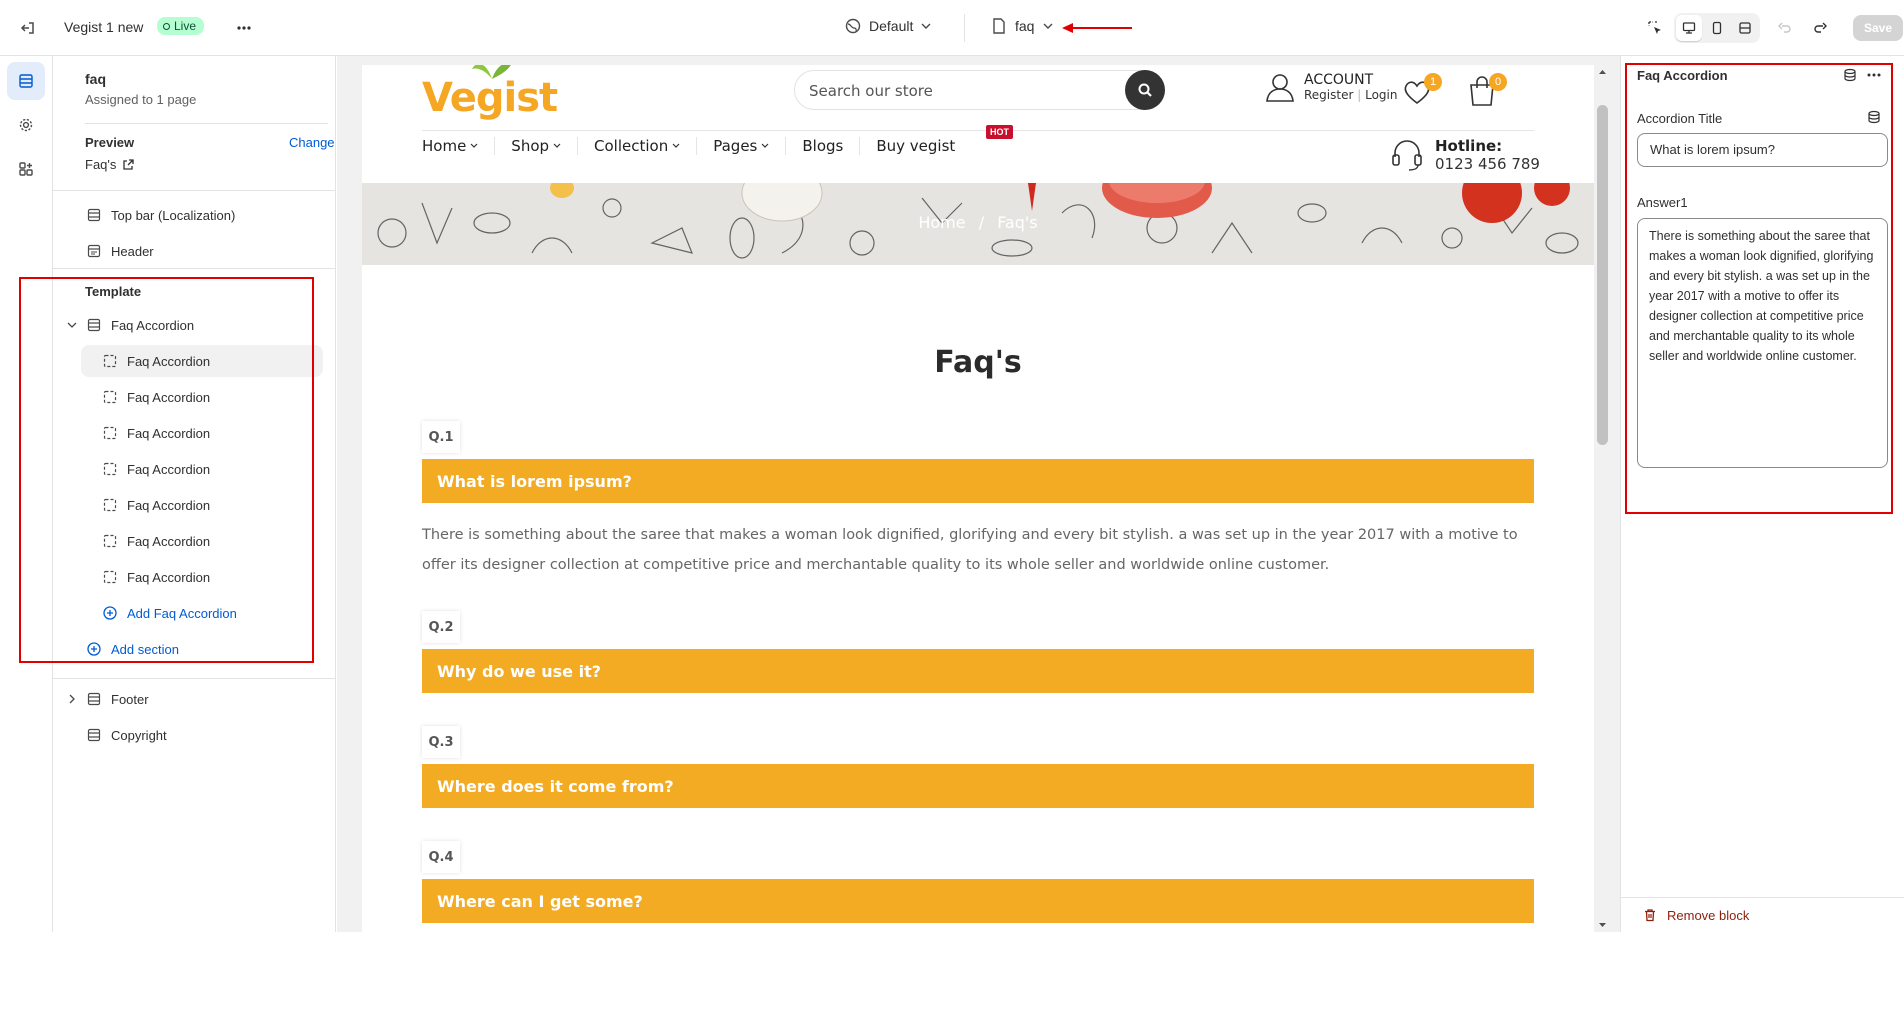  I want to click on hotline: Hotline: 0123 456 789, so click(1464, 155).